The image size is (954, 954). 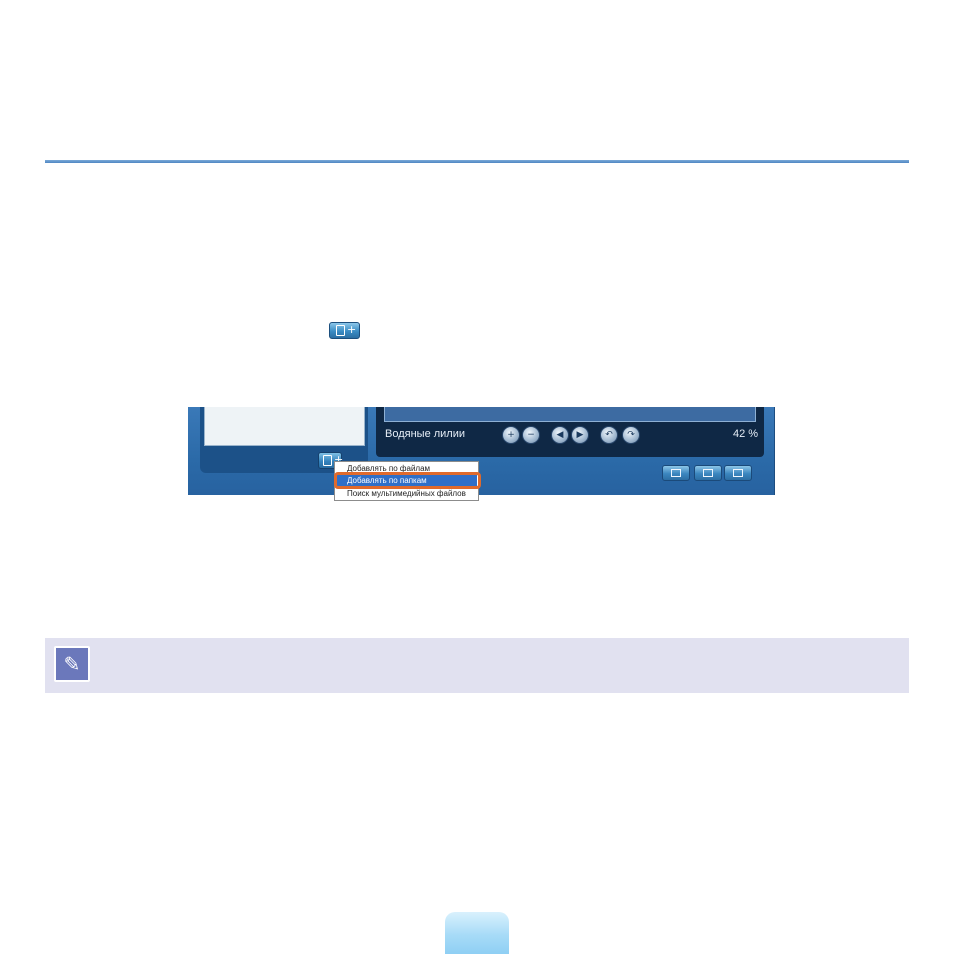 I want to click on list-view-icon, so click(x=676, y=473).